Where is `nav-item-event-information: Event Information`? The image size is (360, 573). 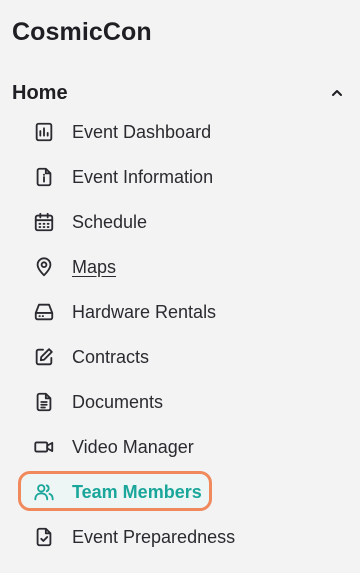 nav-item-event-information: Event Information is located at coordinates (180, 177).